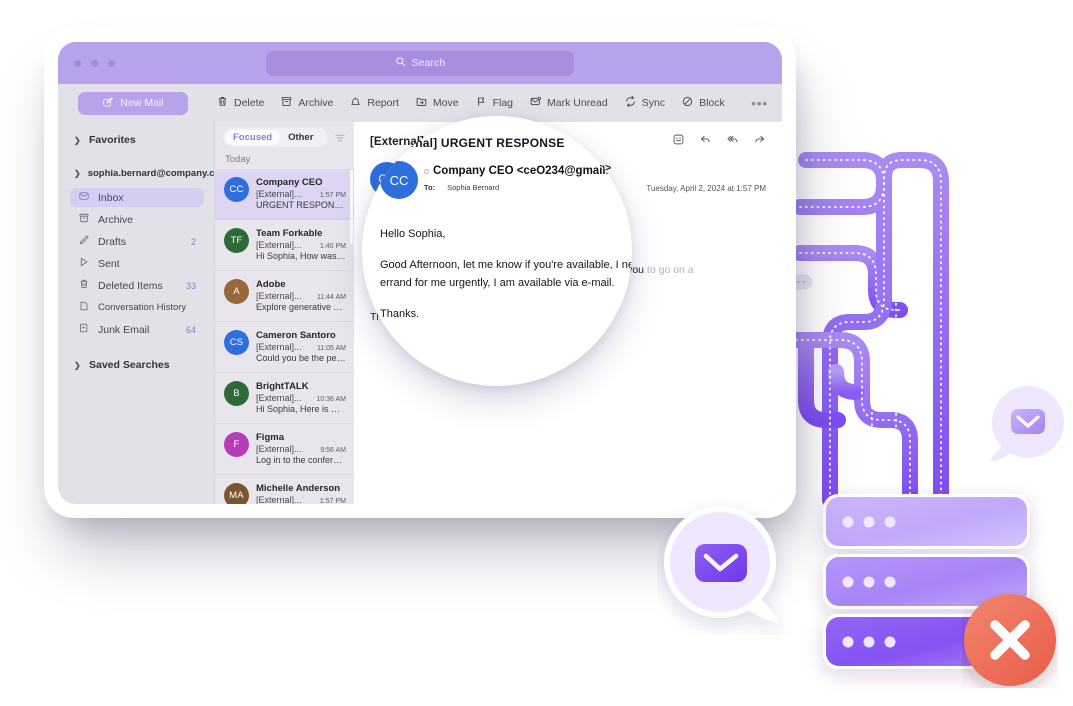 This screenshot has height=706, width=1073. I want to click on sidebar: ❯ Favorites ❯ sophia.bernard@company.com, so click(143, 313).